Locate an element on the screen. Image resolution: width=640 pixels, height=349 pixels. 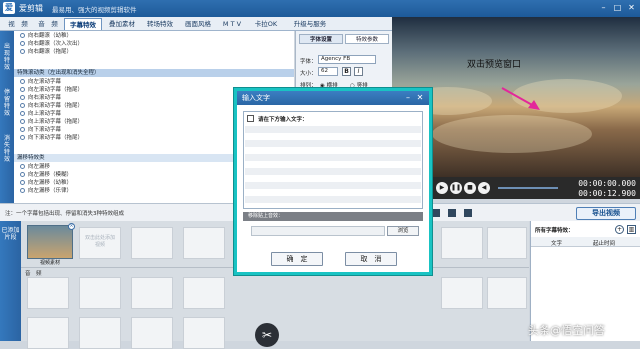
list-item: 向上滚动字幕 is located at coordinates (40, 114).